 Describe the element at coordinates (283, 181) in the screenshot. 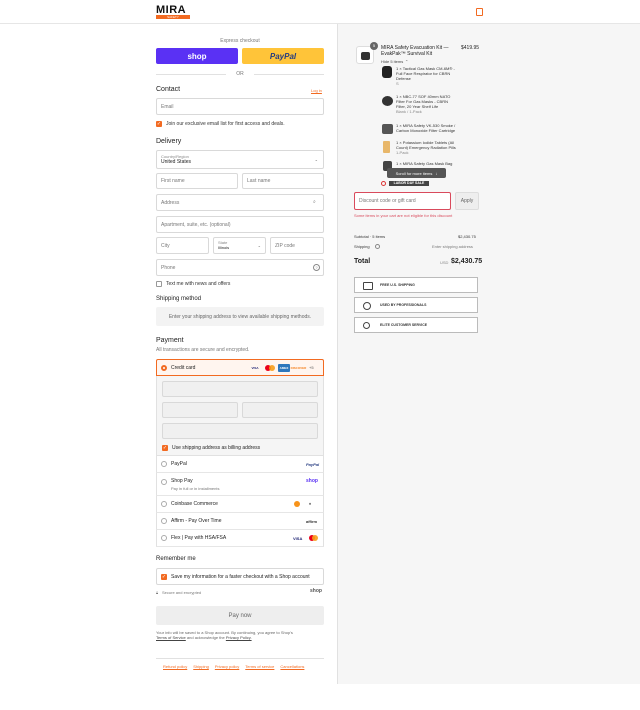

I see `last-name-field: Last name` at that location.